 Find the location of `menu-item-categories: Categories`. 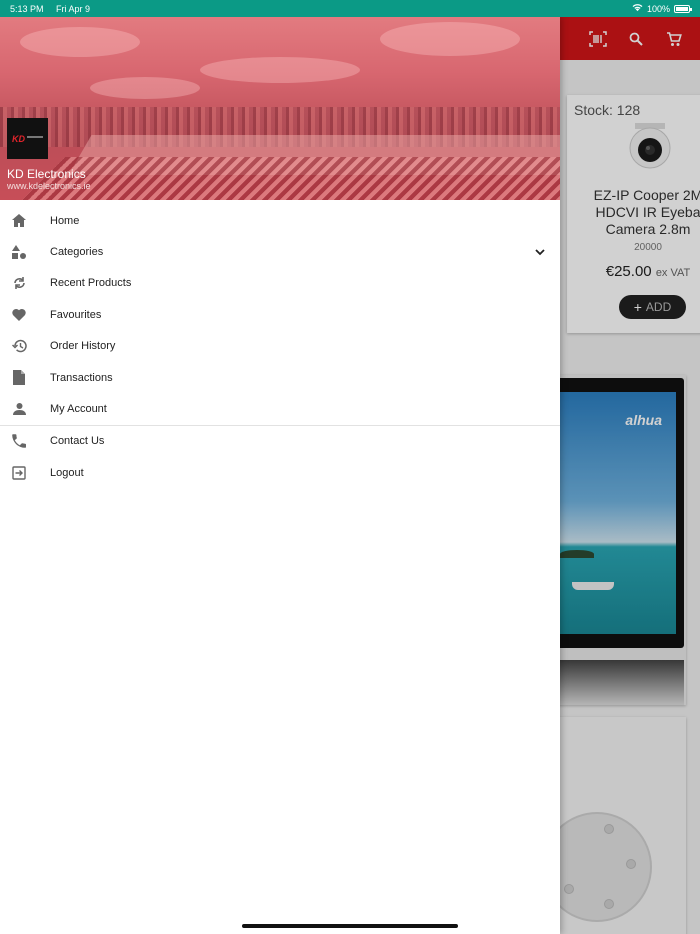

menu-item-categories: Categories is located at coordinates (280, 251).